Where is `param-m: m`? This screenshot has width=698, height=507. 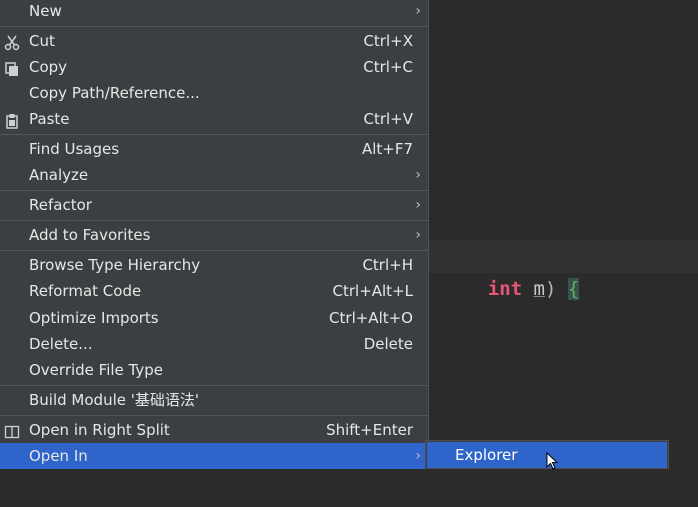
param-m: m is located at coordinates (539, 289).